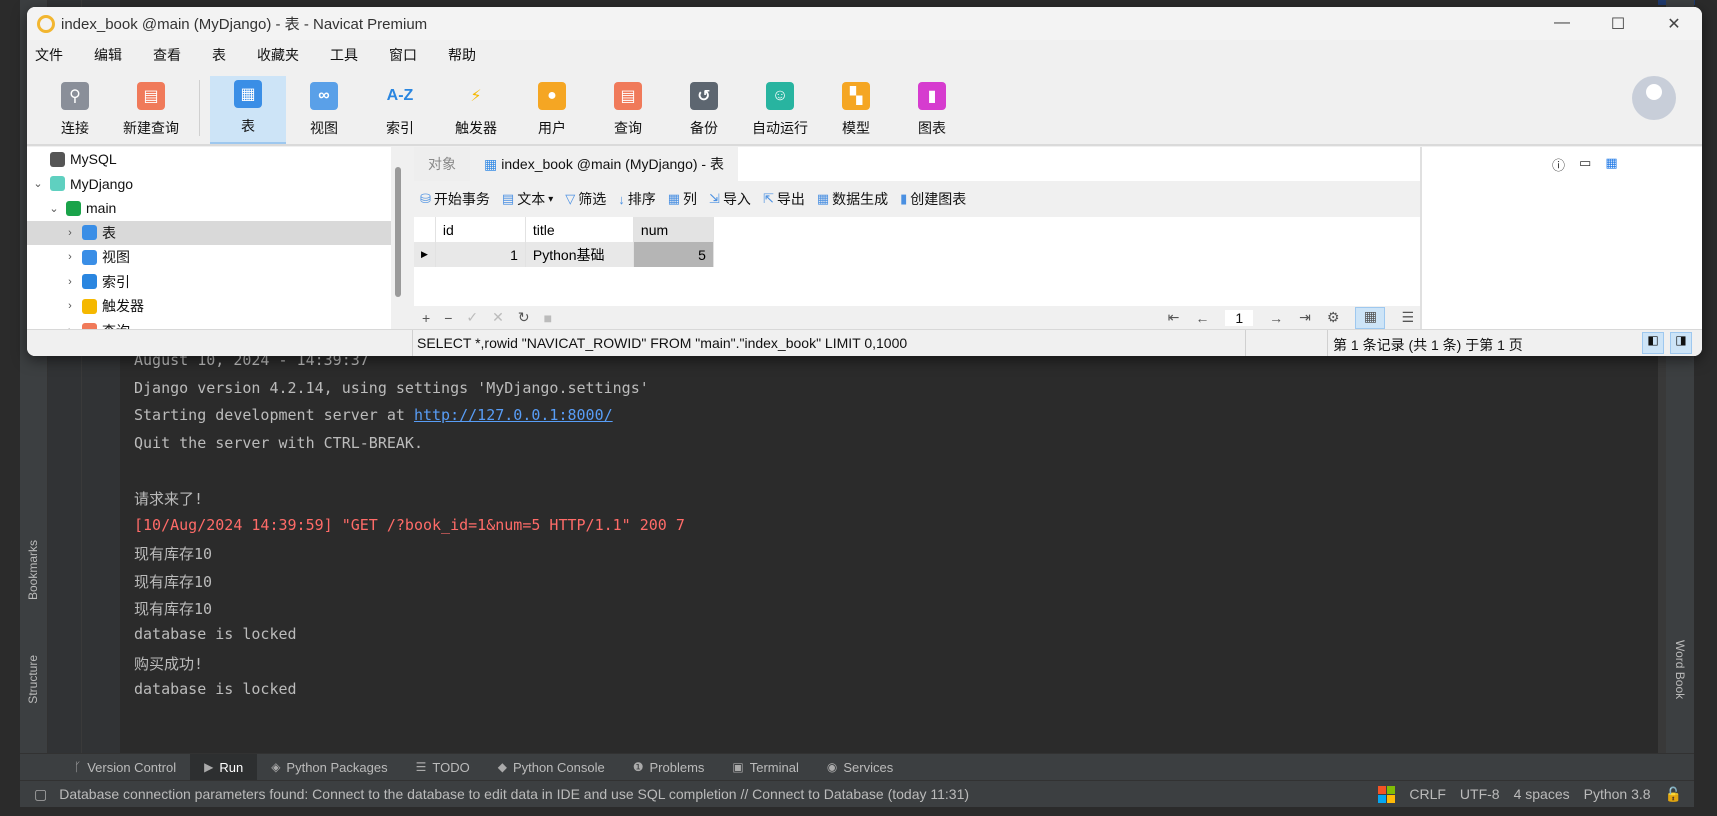 This screenshot has width=1717, height=816. What do you see at coordinates (552, 110) in the screenshot?
I see `toolbar-button-user: ● 用户` at bounding box center [552, 110].